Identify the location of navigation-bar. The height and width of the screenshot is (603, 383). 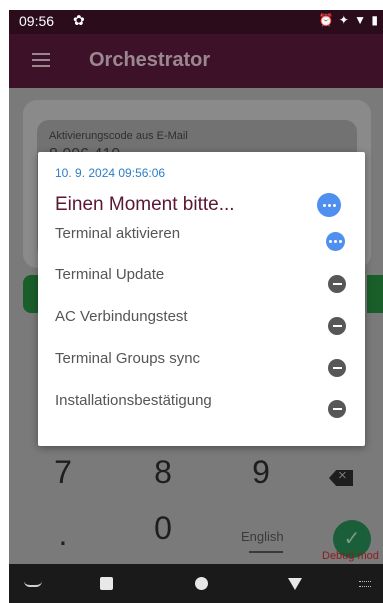
(196, 583).